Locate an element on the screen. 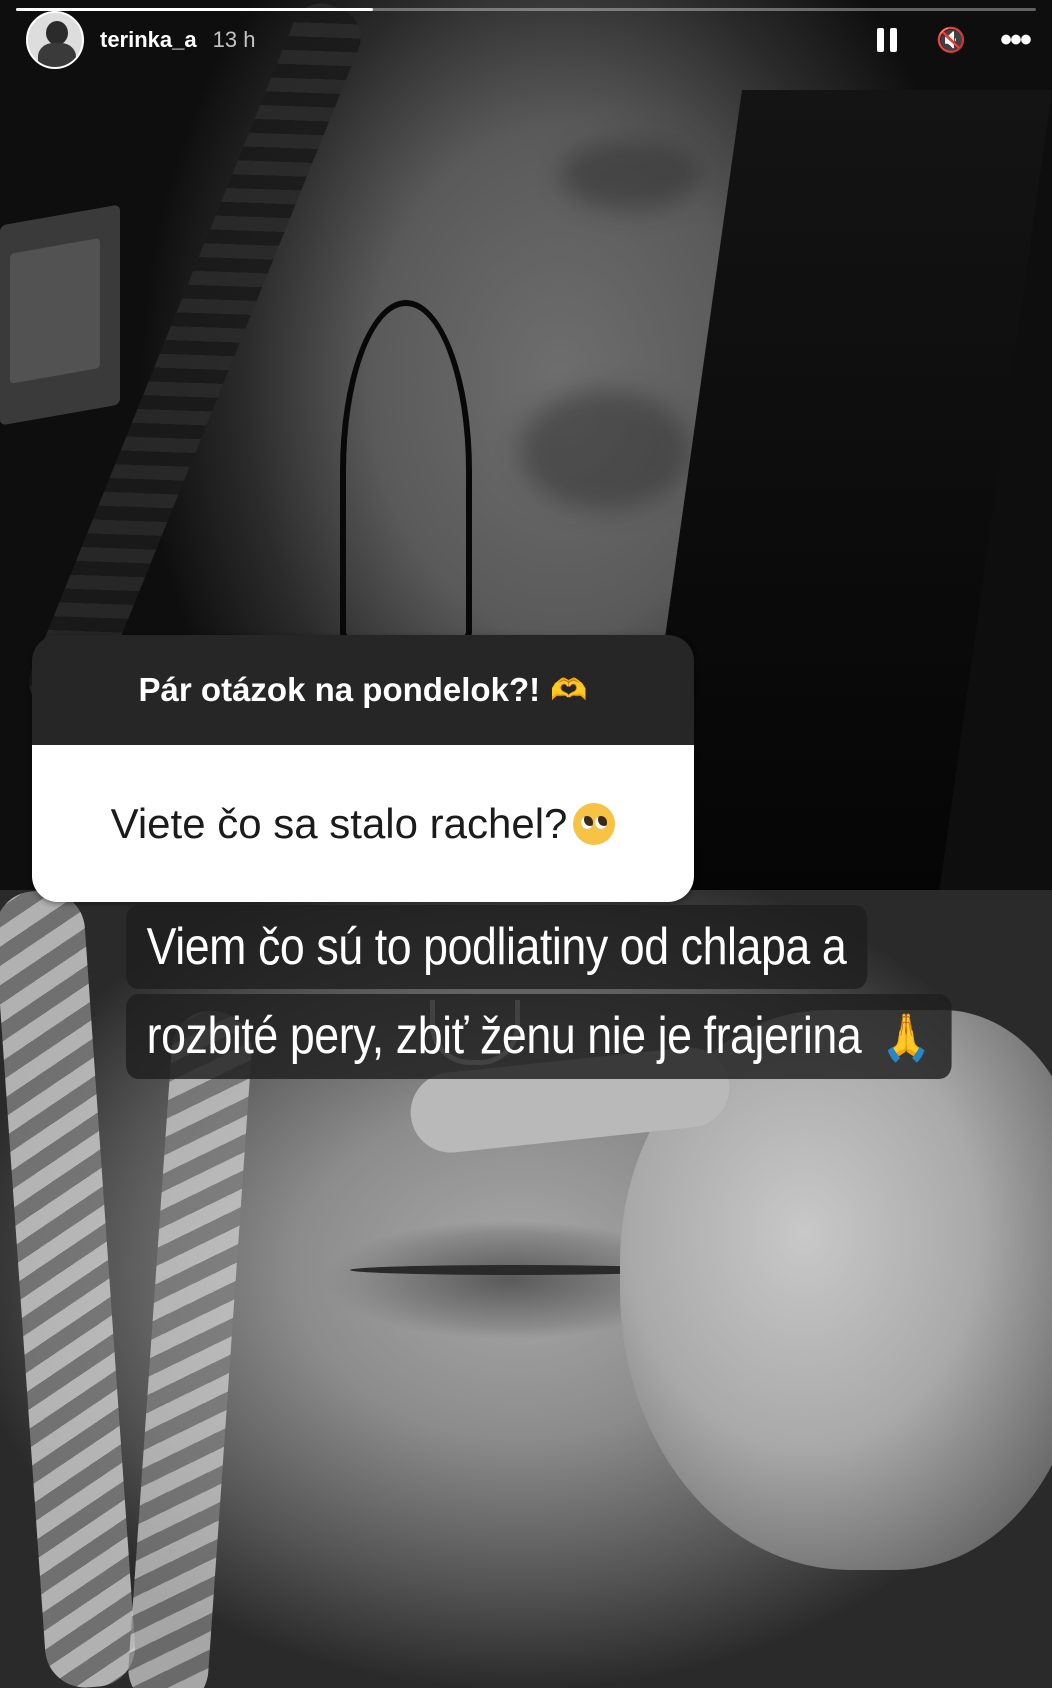 The height and width of the screenshot is (1688, 1052). heart-hands-icon: 🫶 is located at coordinates (569, 690).